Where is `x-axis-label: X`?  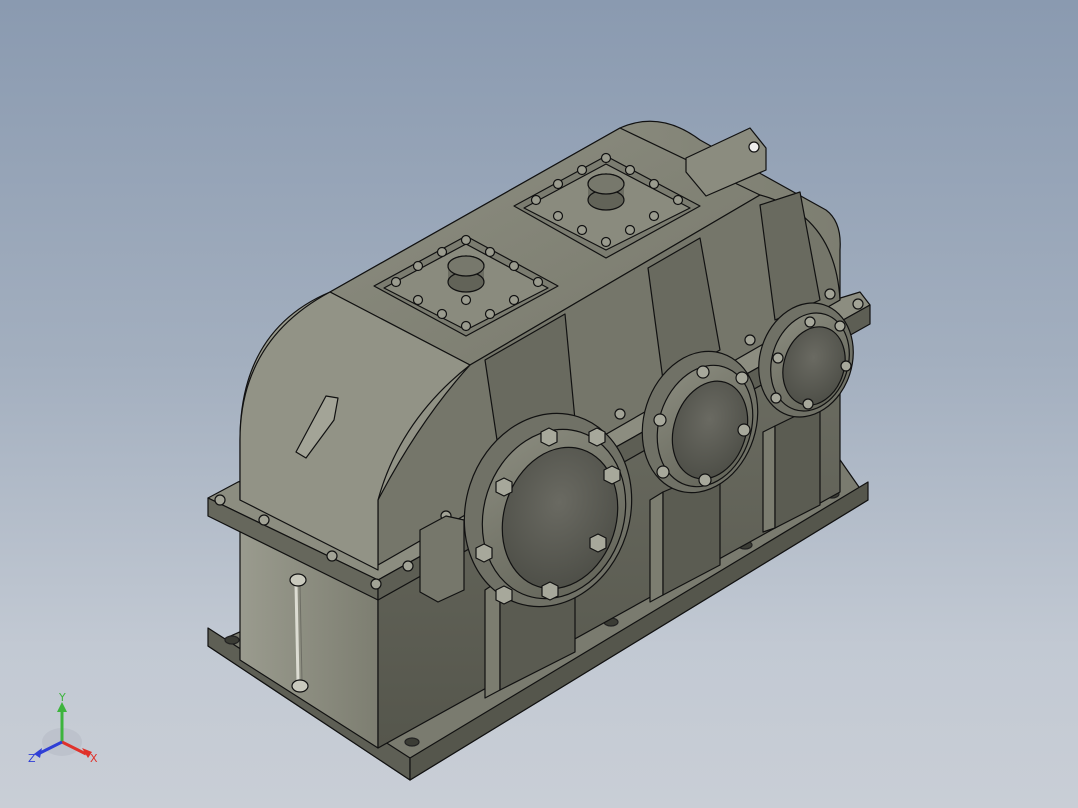 x-axis-label: X is located at coordinates (94, 758).